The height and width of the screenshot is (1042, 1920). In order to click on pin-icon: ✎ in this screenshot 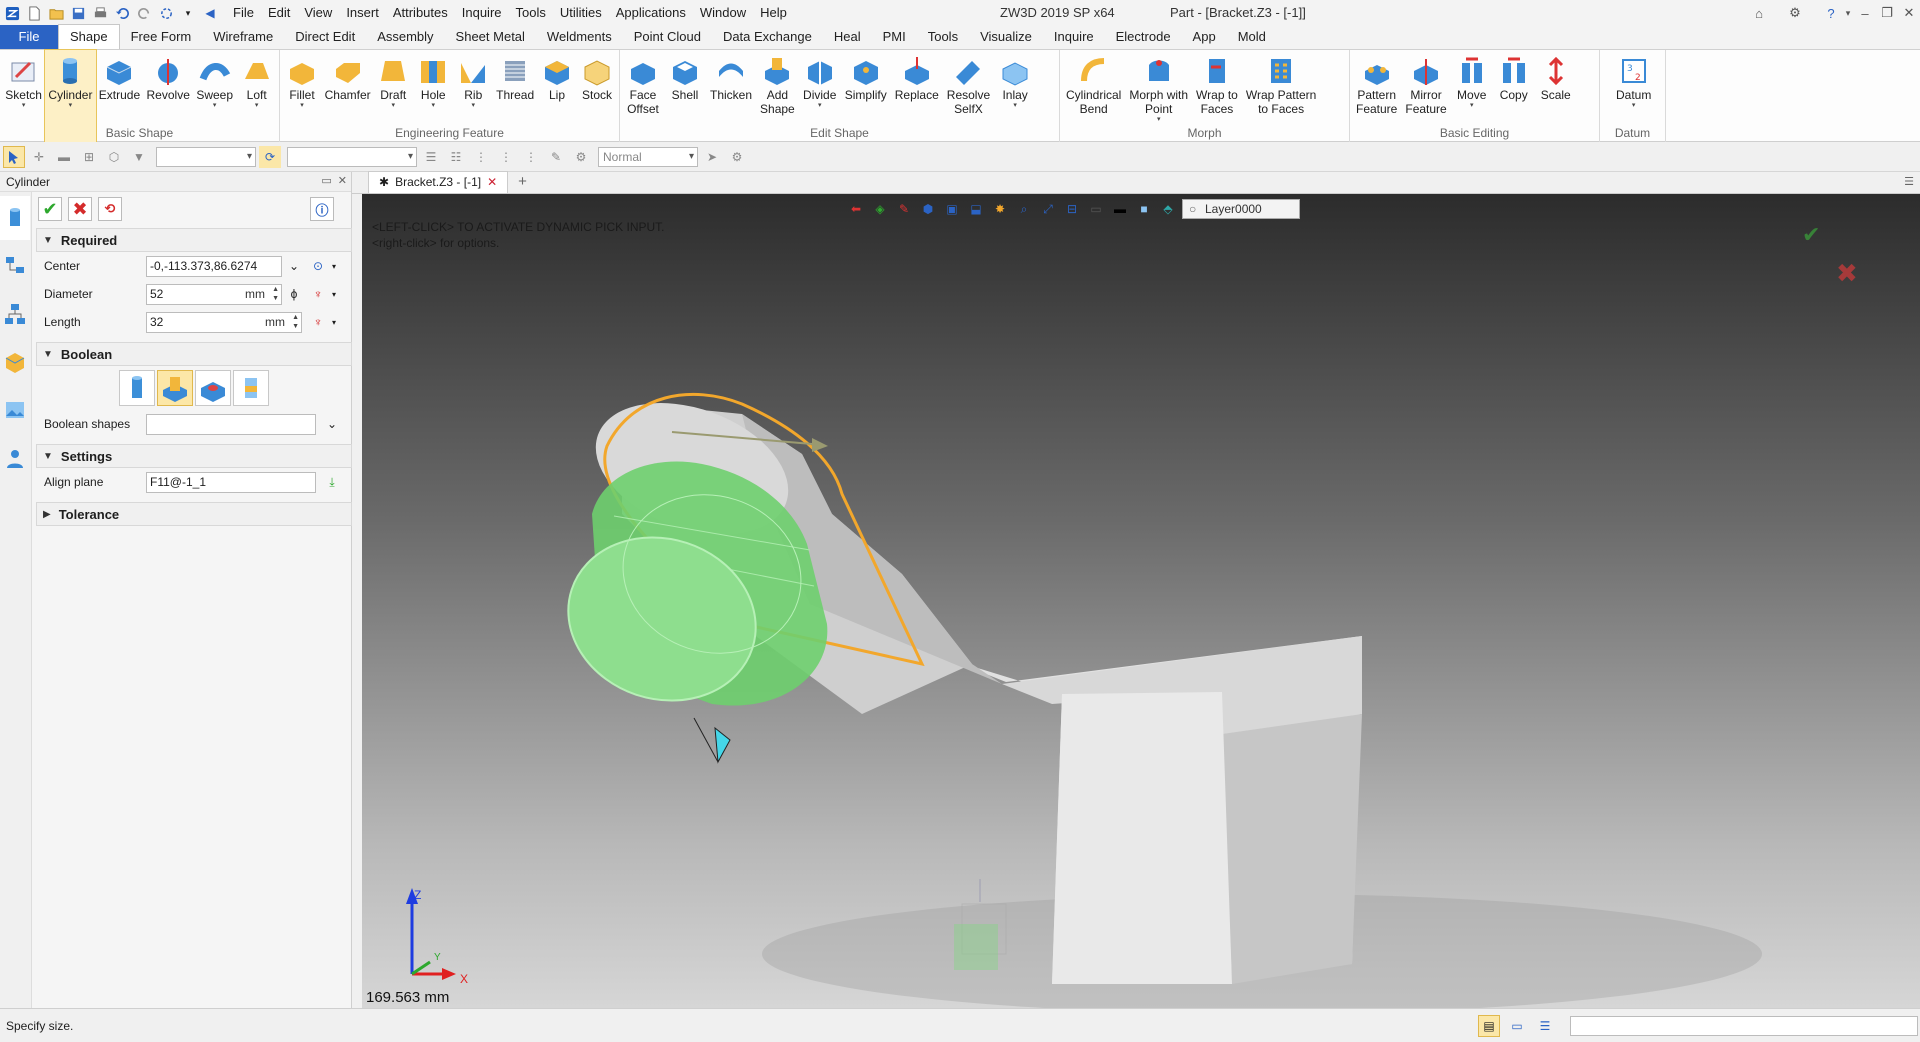, I will do `click(556, 157)`.